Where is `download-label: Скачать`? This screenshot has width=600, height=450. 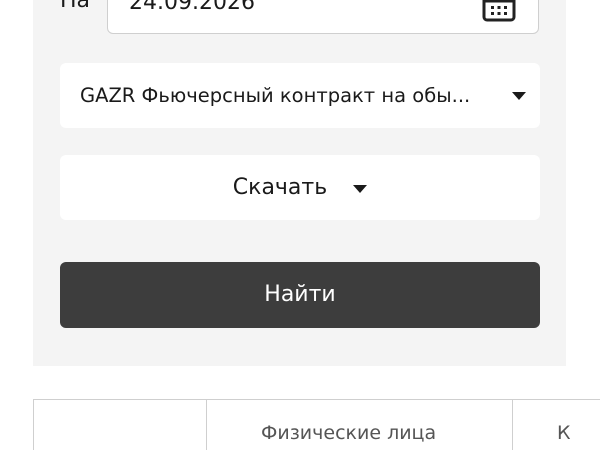
download-label: Скачать is located at coordinates (280, 187).